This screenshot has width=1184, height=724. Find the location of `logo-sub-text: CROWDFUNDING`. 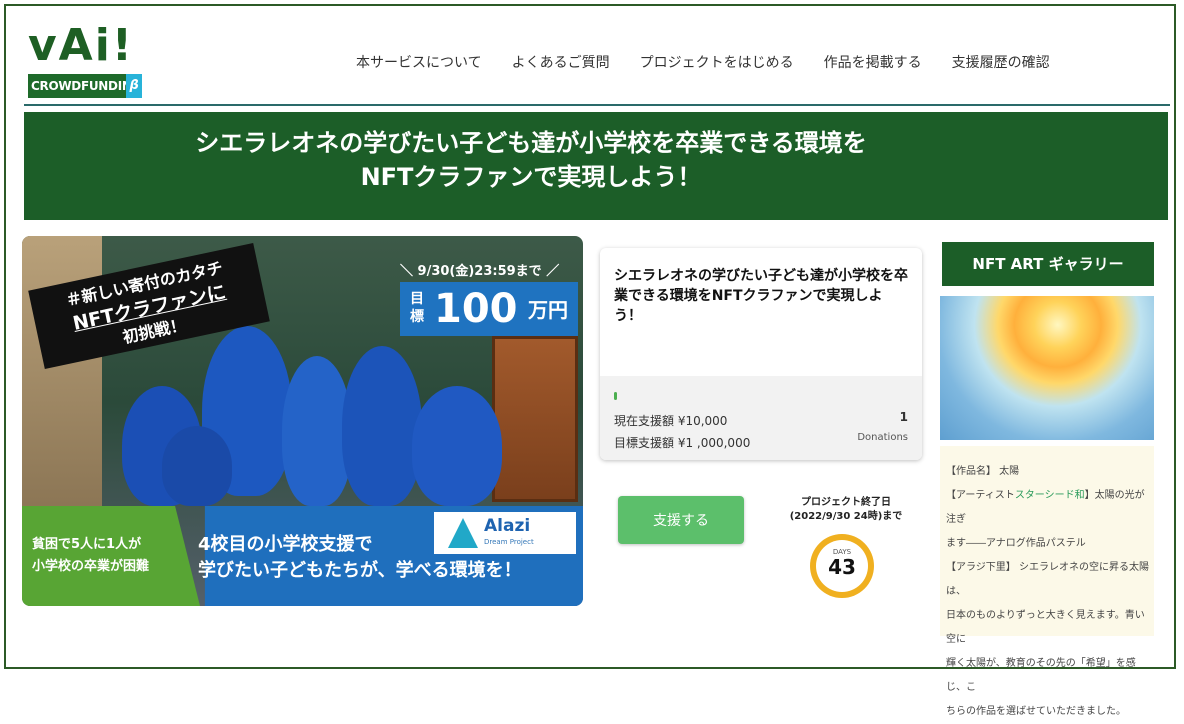

logo-sub-text: CROWDFUNDING is located at coordinates (86, 86).